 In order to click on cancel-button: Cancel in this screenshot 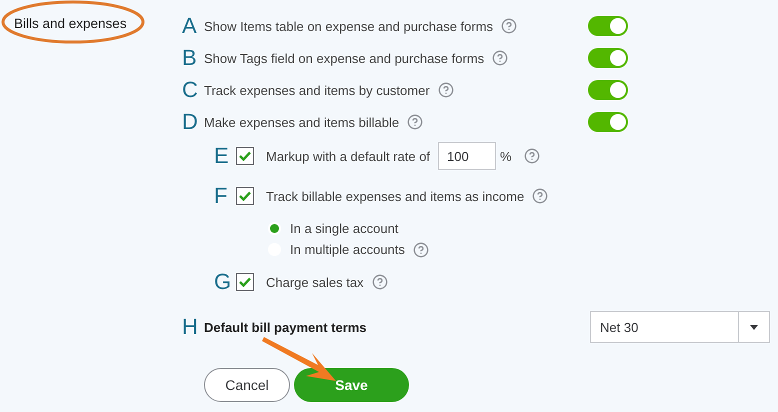, I will do `click(247, 385)`.